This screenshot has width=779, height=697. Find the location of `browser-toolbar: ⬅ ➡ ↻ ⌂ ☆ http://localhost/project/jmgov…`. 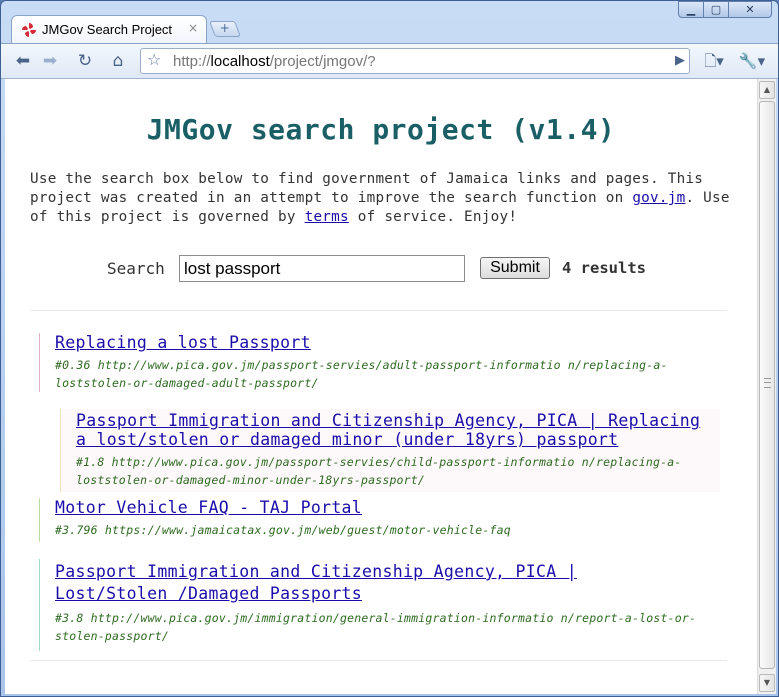

browser-toolbar: ⬅ ➡ ↻ ⌂ ☆ http://localhost/project/jmgov… is located at coordinates (389, 61).